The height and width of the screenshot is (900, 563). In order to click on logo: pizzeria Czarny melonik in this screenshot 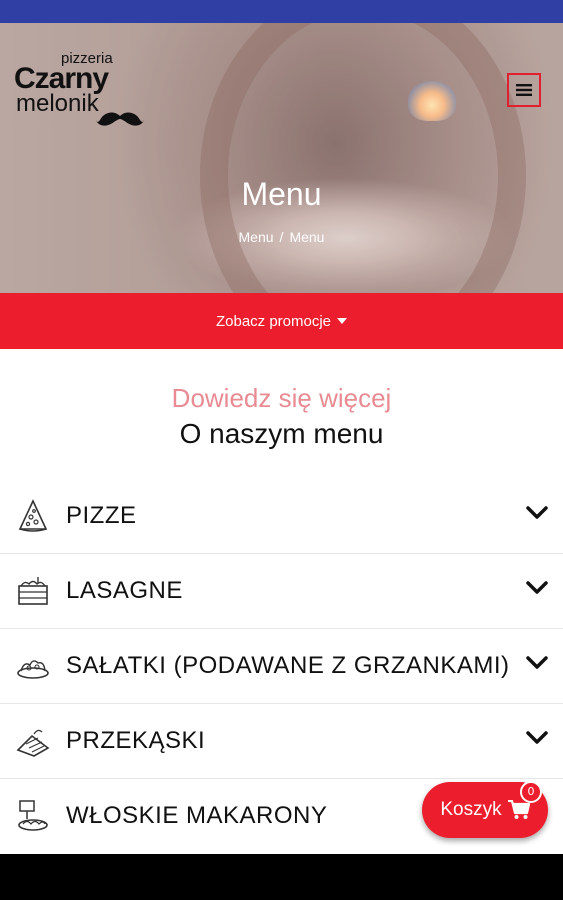, I will do `click(89, 88)`.